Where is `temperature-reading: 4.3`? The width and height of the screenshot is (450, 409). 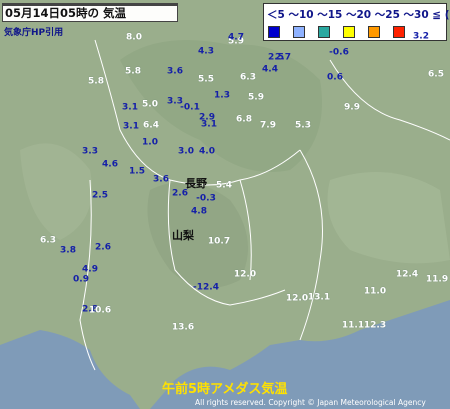 temperature-reading: 4.3 is located at coordinates (206, 51).